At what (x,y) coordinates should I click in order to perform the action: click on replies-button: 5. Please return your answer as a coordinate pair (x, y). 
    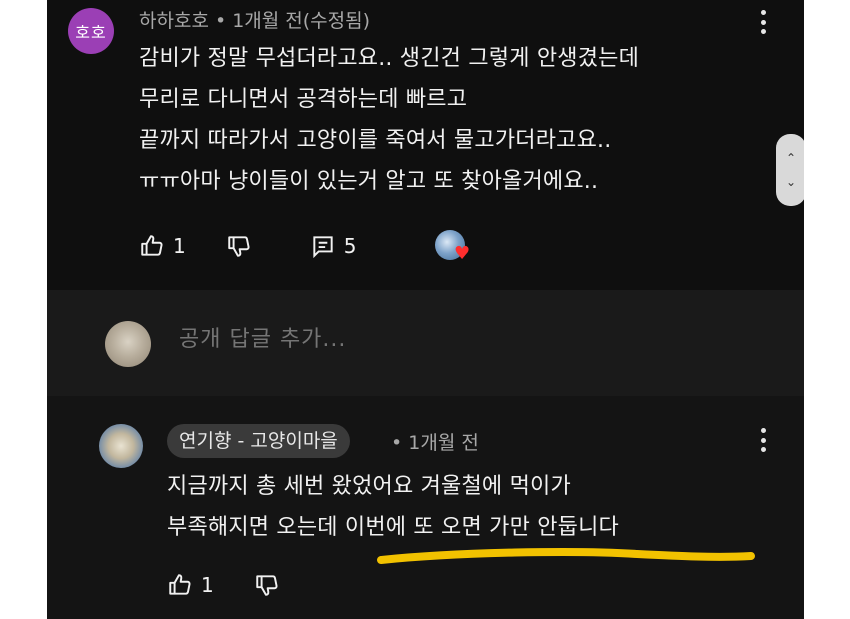
    Looking at the image, I should click on (333, 246).